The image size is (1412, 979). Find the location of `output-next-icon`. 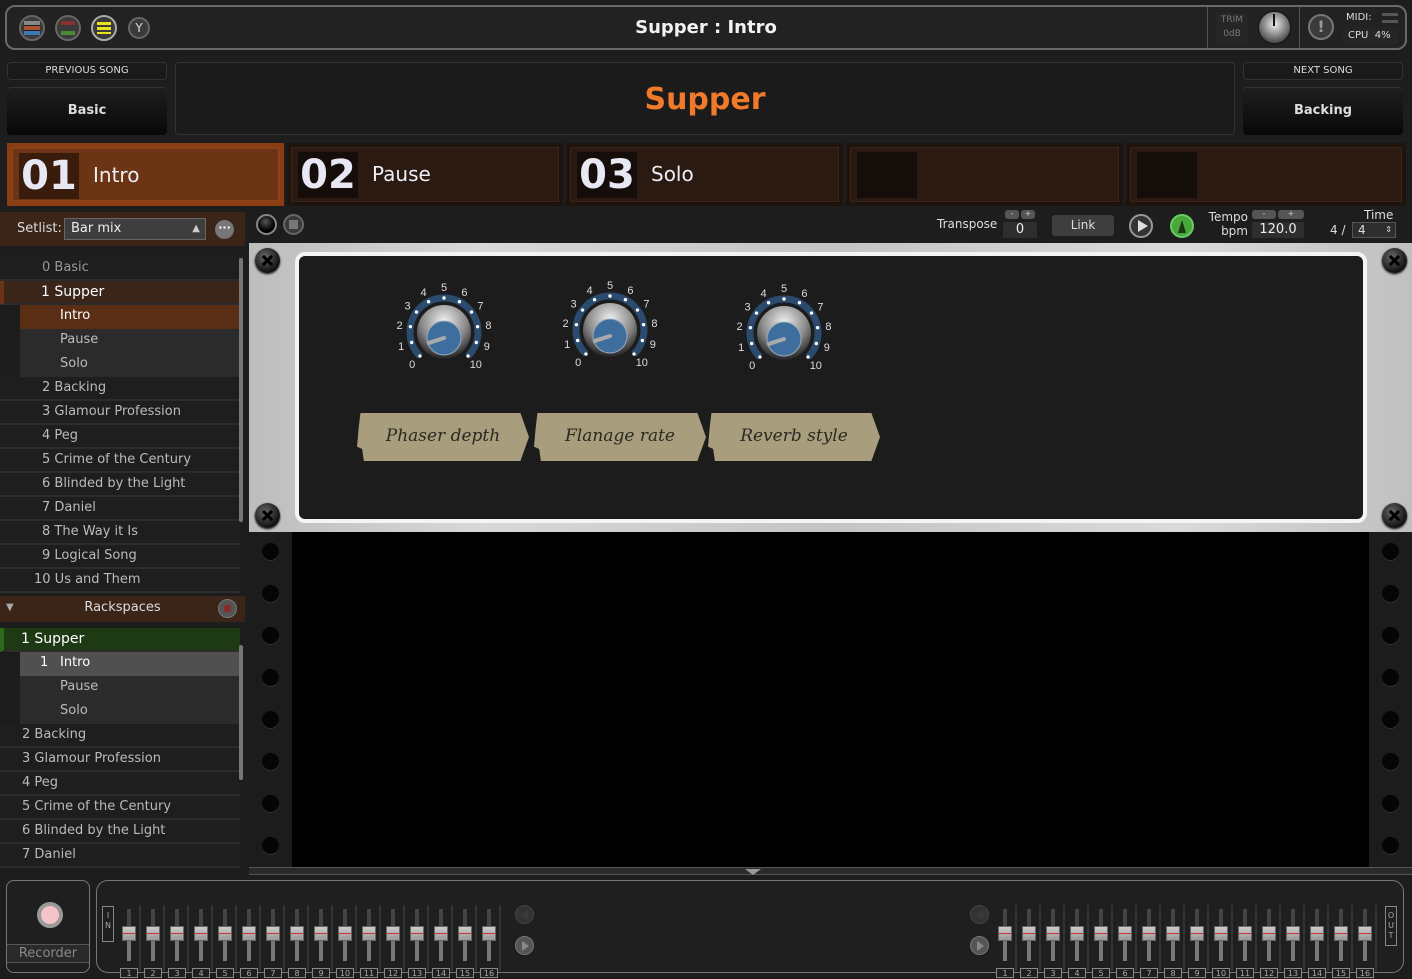

output-next-icon is located at coordinates (979, 945).